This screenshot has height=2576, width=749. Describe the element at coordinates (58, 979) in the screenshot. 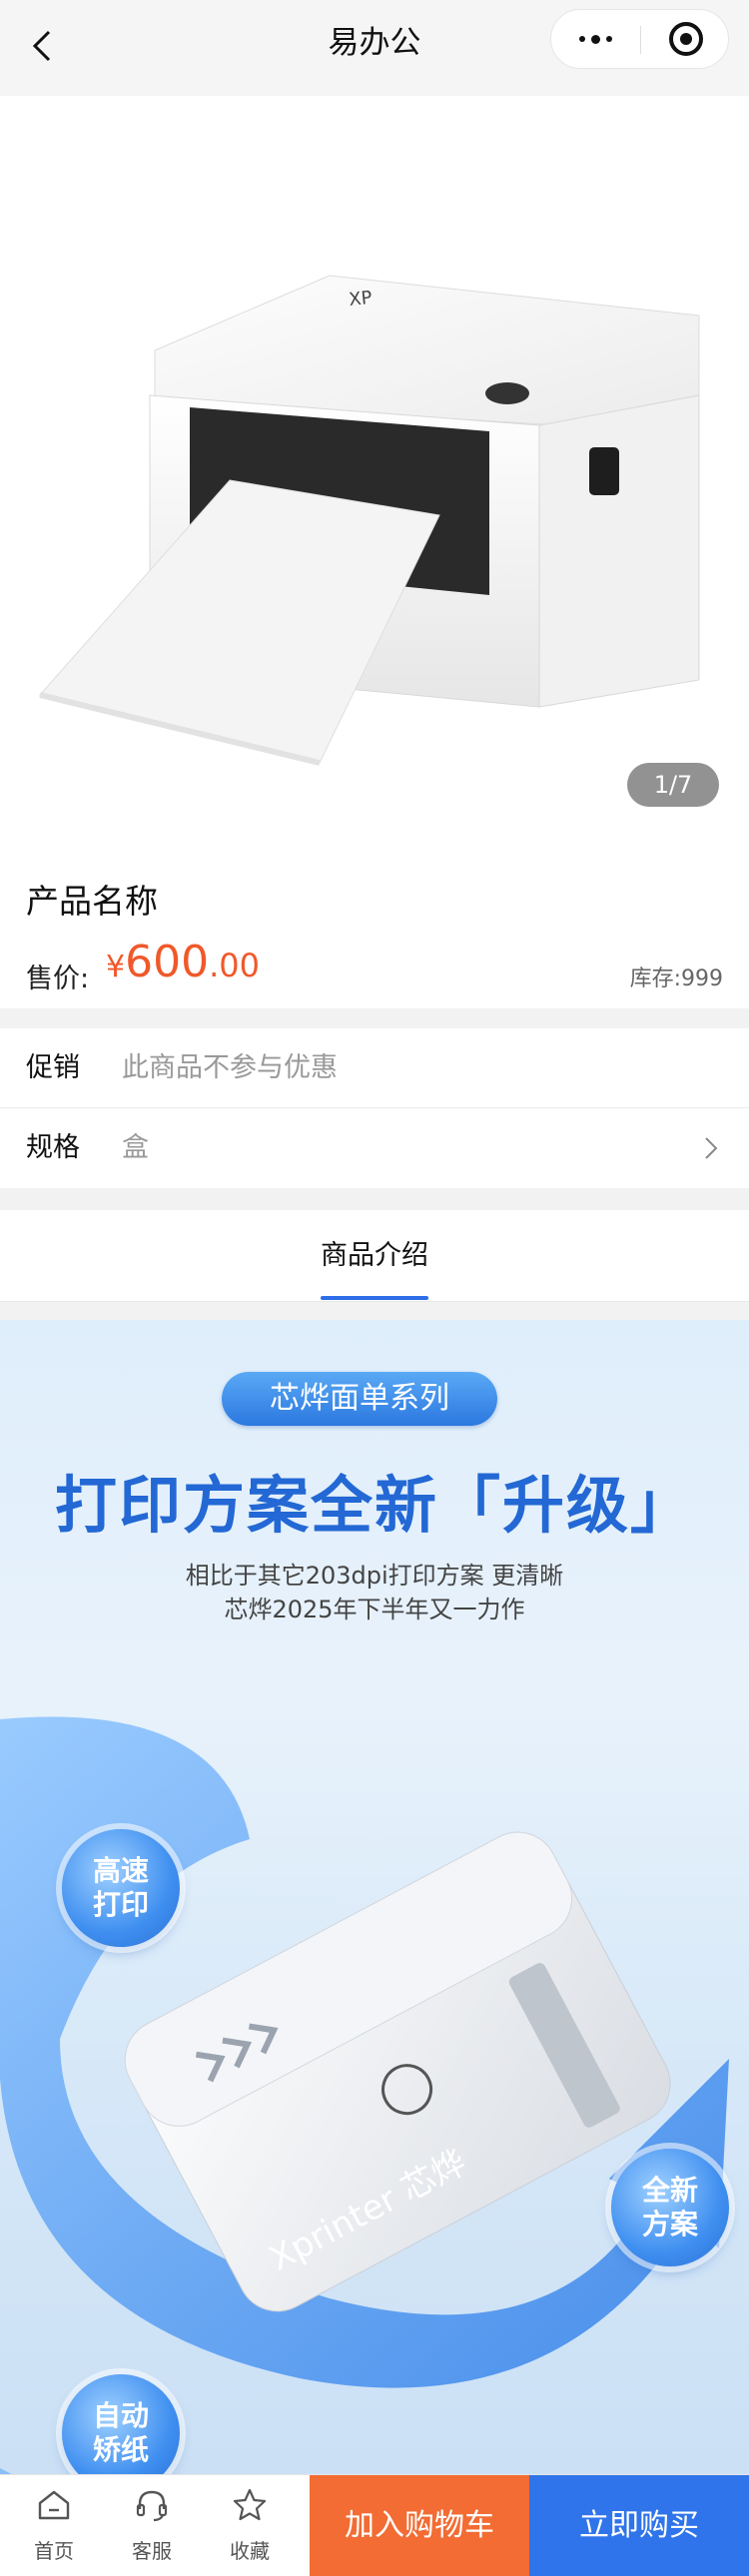

I see `price-label: 售价:` at that location.